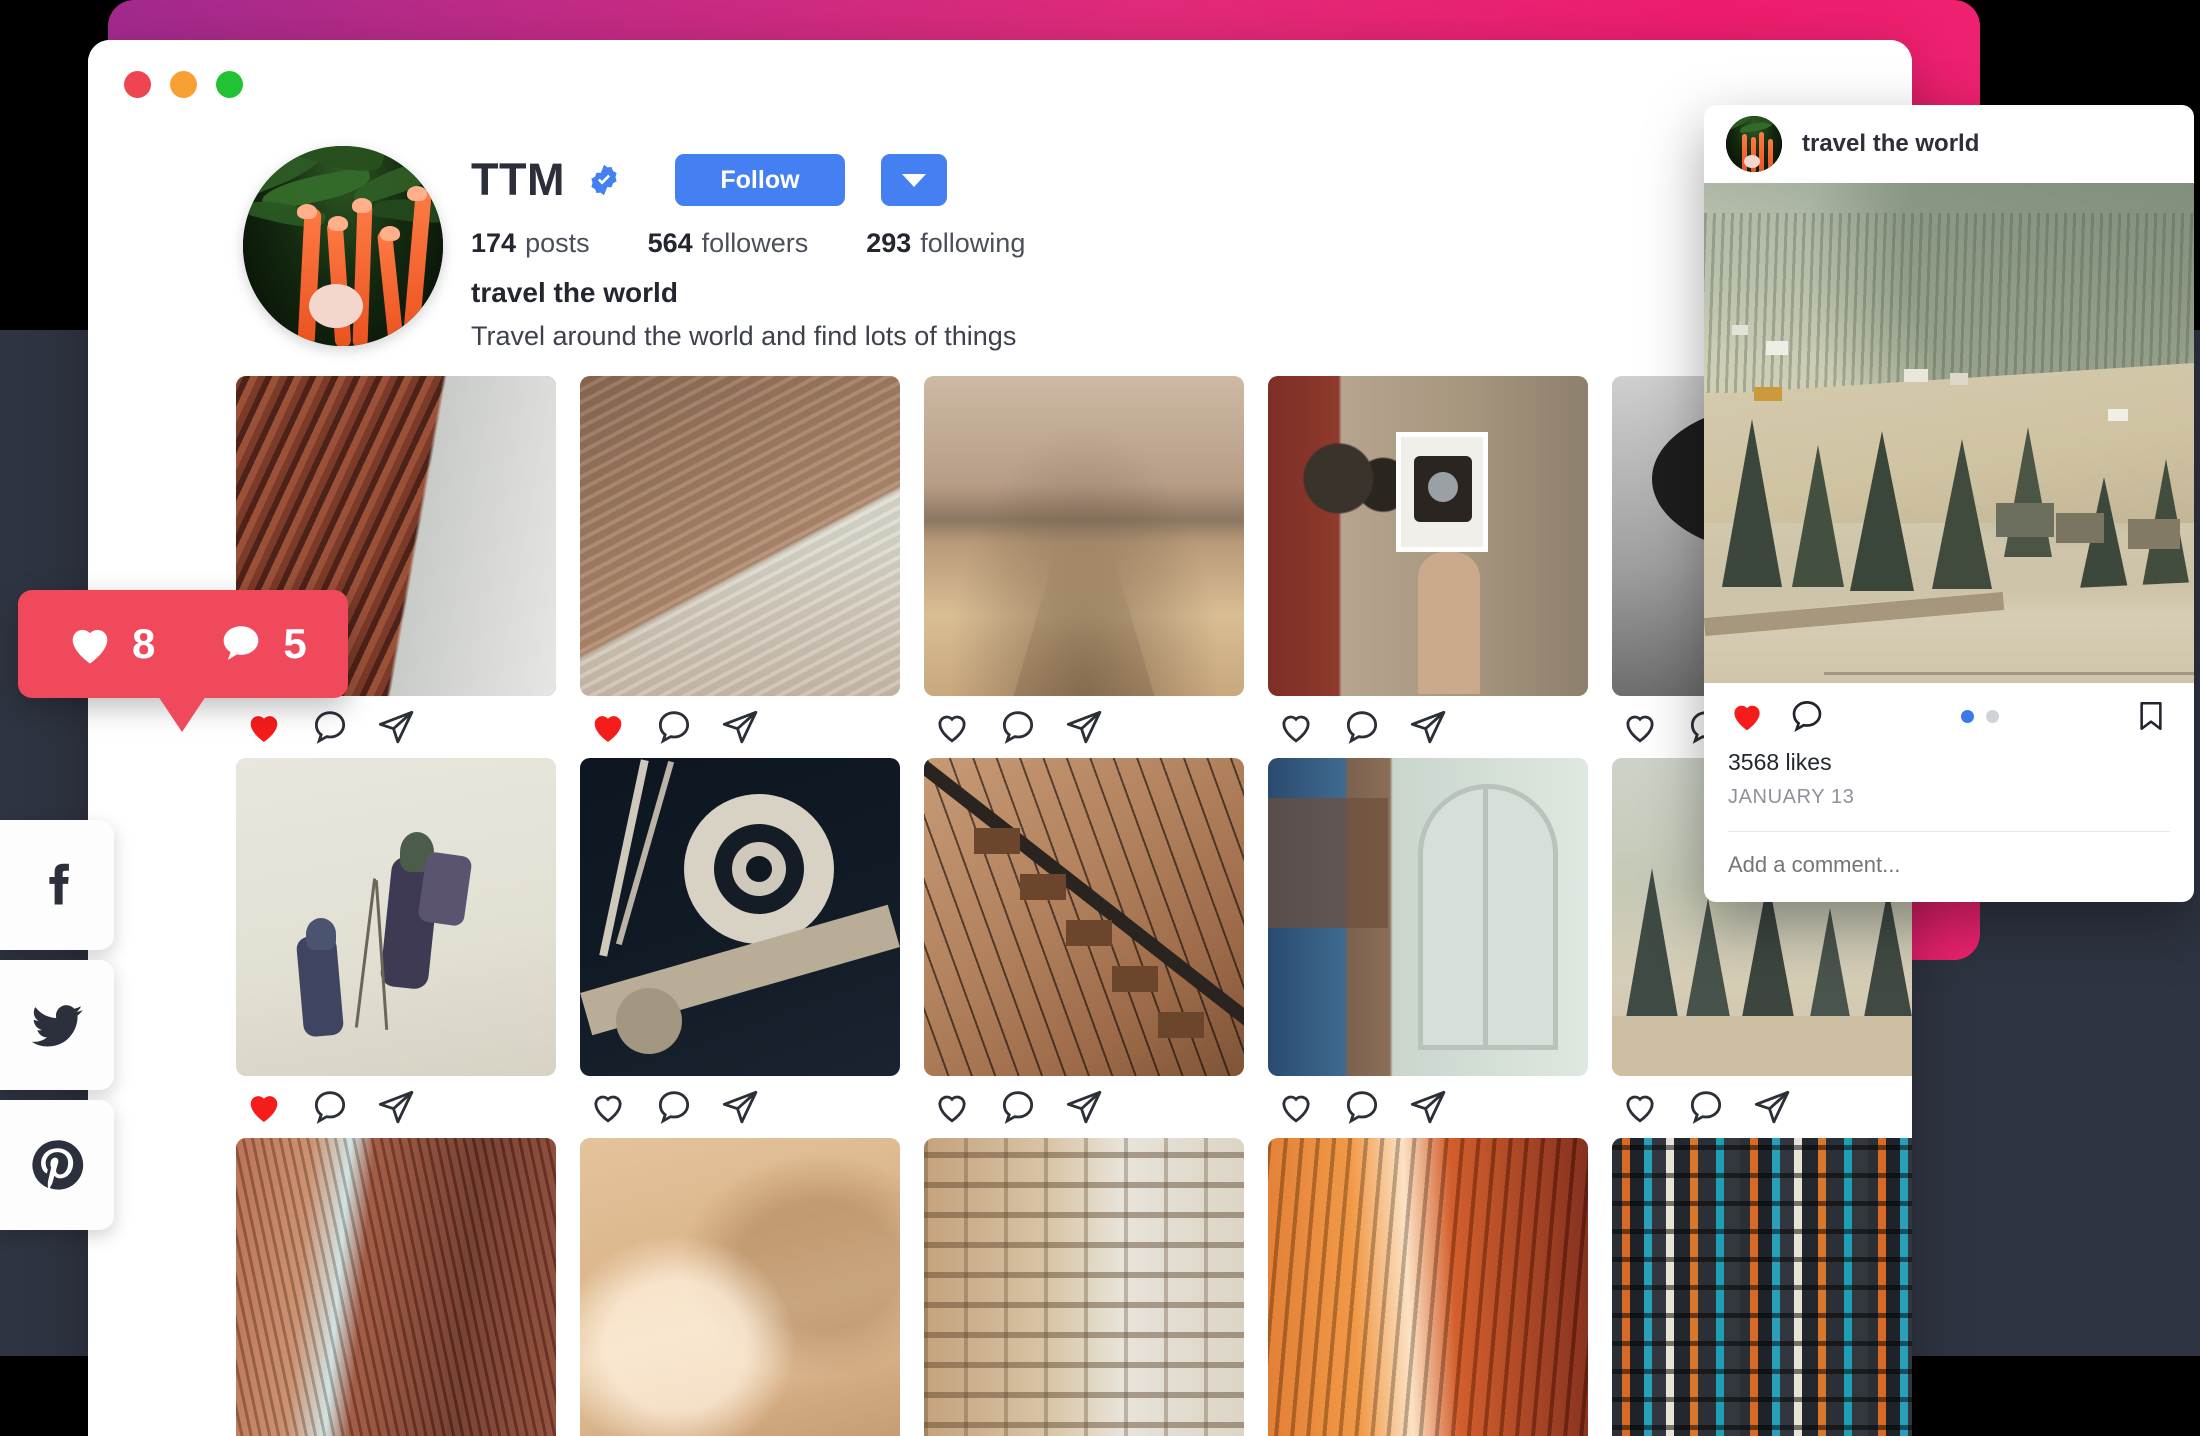 The width and height of the screenshot is (2200, 1436). I want to click on avatar, so click(343, 246).